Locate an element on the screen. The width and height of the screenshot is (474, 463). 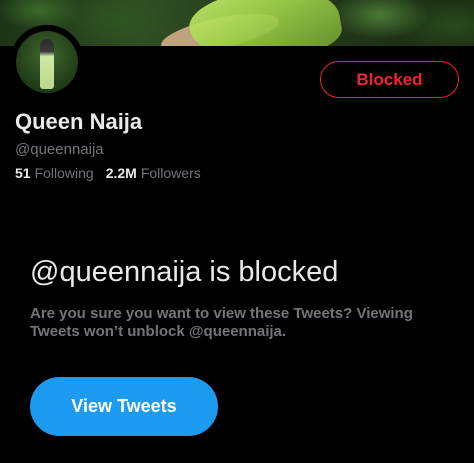
followers-link: 2.2M Followers is located at coordinates (153, 173).